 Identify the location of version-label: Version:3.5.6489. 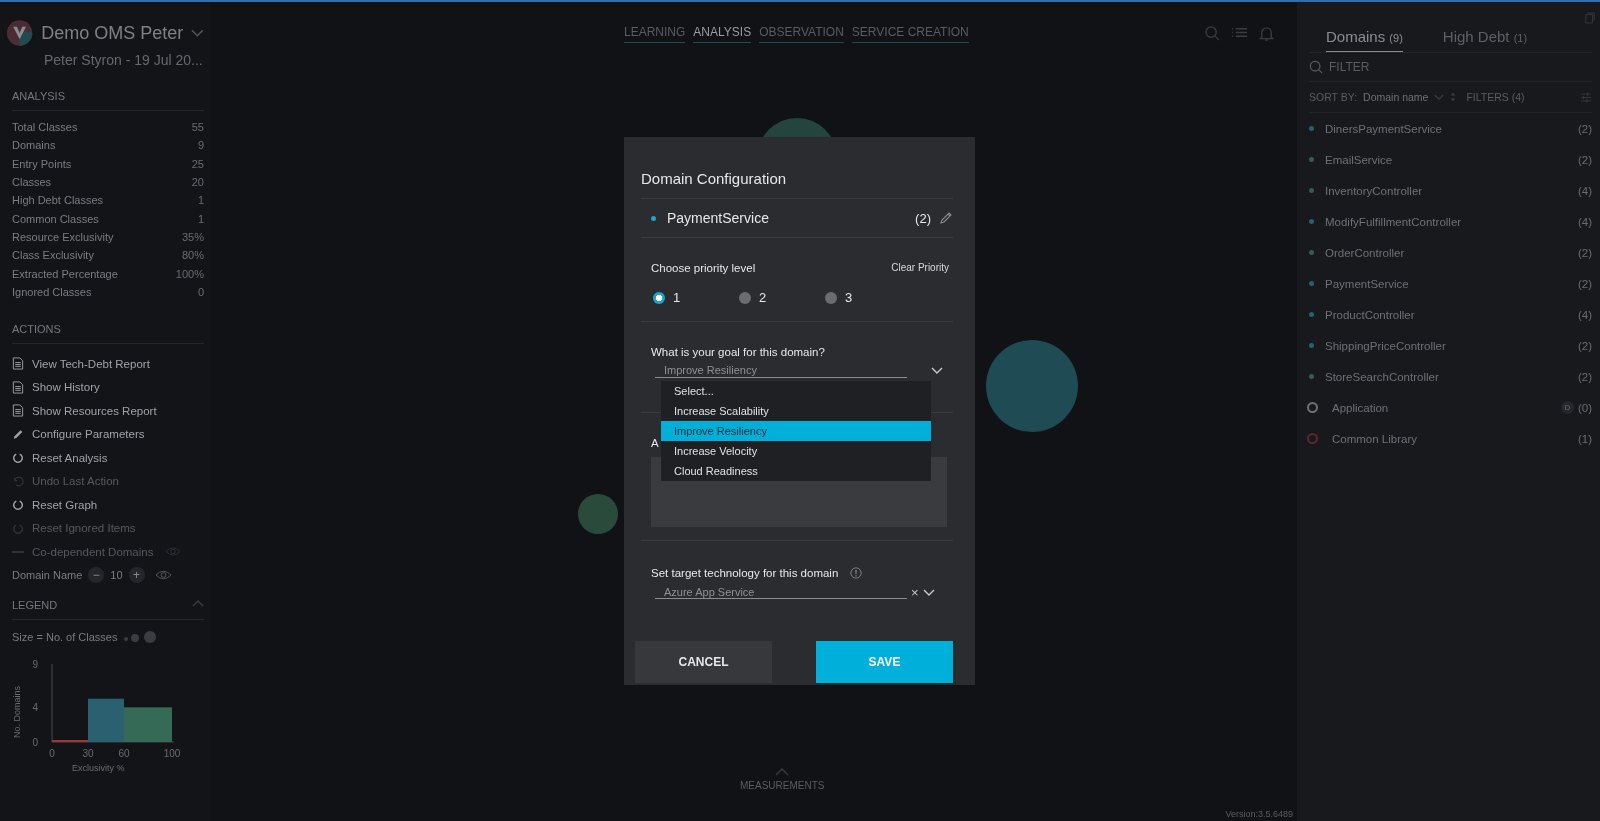
(1259, 814).